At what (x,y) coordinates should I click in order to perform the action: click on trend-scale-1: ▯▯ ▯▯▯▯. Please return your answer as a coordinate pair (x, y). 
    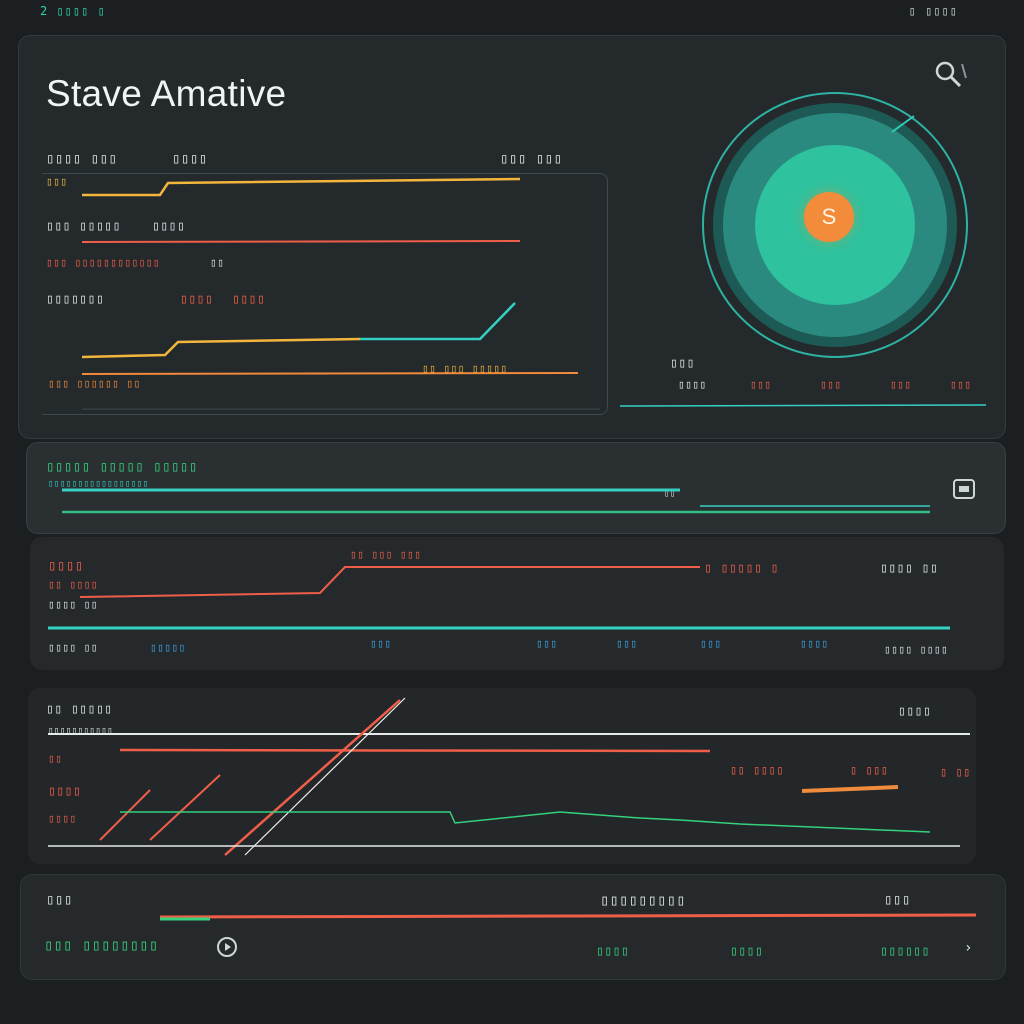
    Looking at the image, I should click on (757, 770).